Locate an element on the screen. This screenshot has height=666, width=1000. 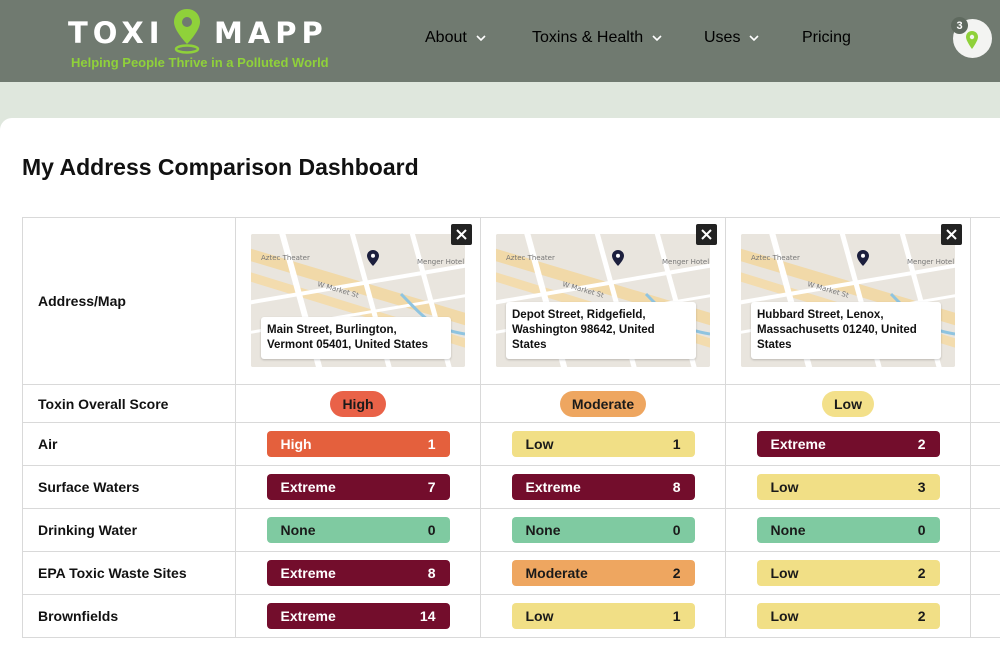
metric-count: 7 is located at coordinates (431, 487).